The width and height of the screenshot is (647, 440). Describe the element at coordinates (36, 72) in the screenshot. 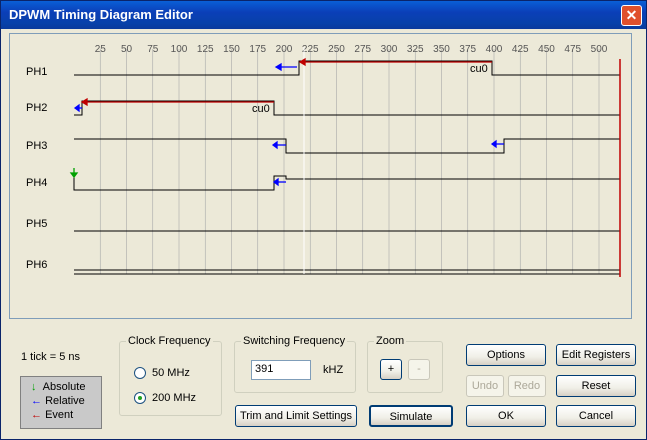

I see `channel-label-ph1: PH1` at that location.